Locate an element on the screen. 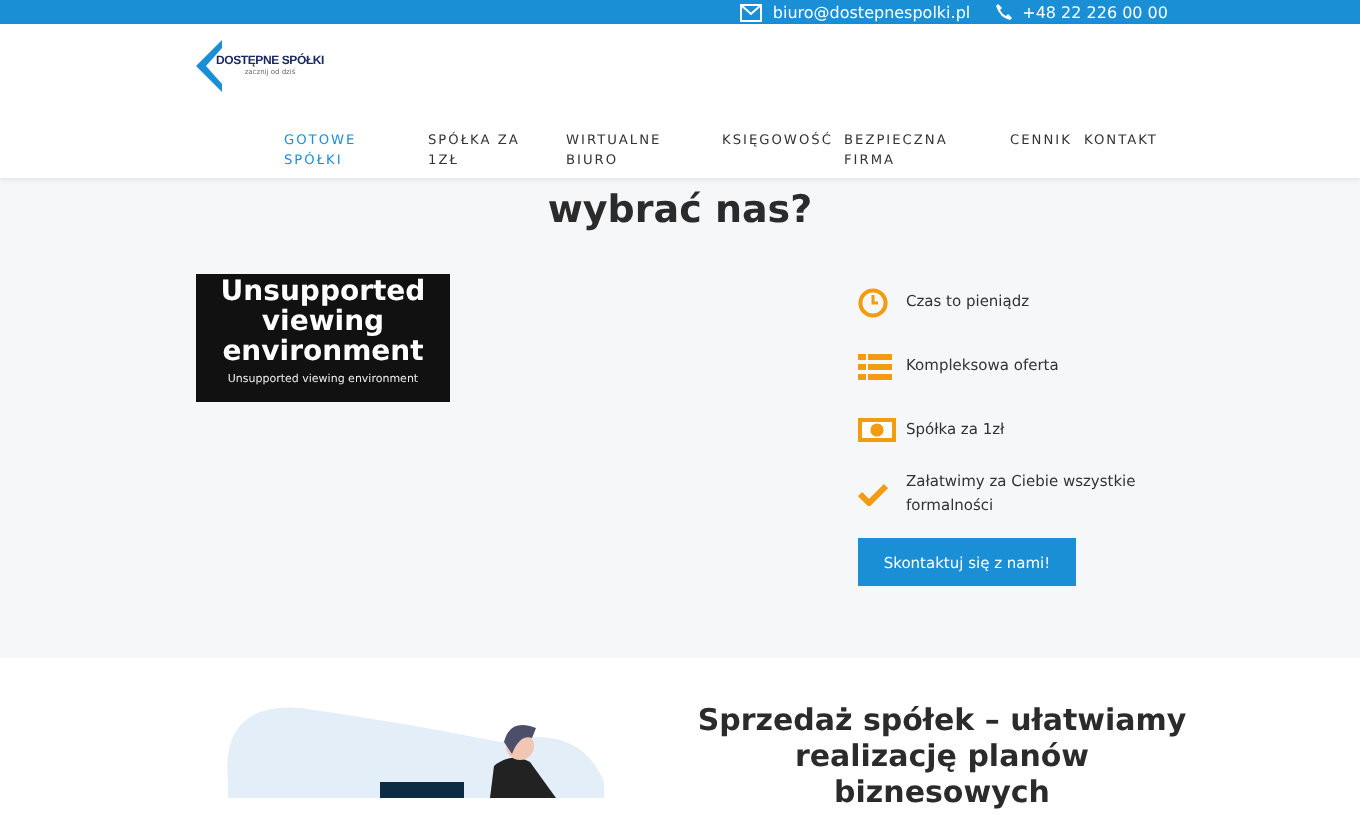 The image size is (1360, 830). email-link: biuro@dostepnespolki.pl is located at coordinates (871, 12).